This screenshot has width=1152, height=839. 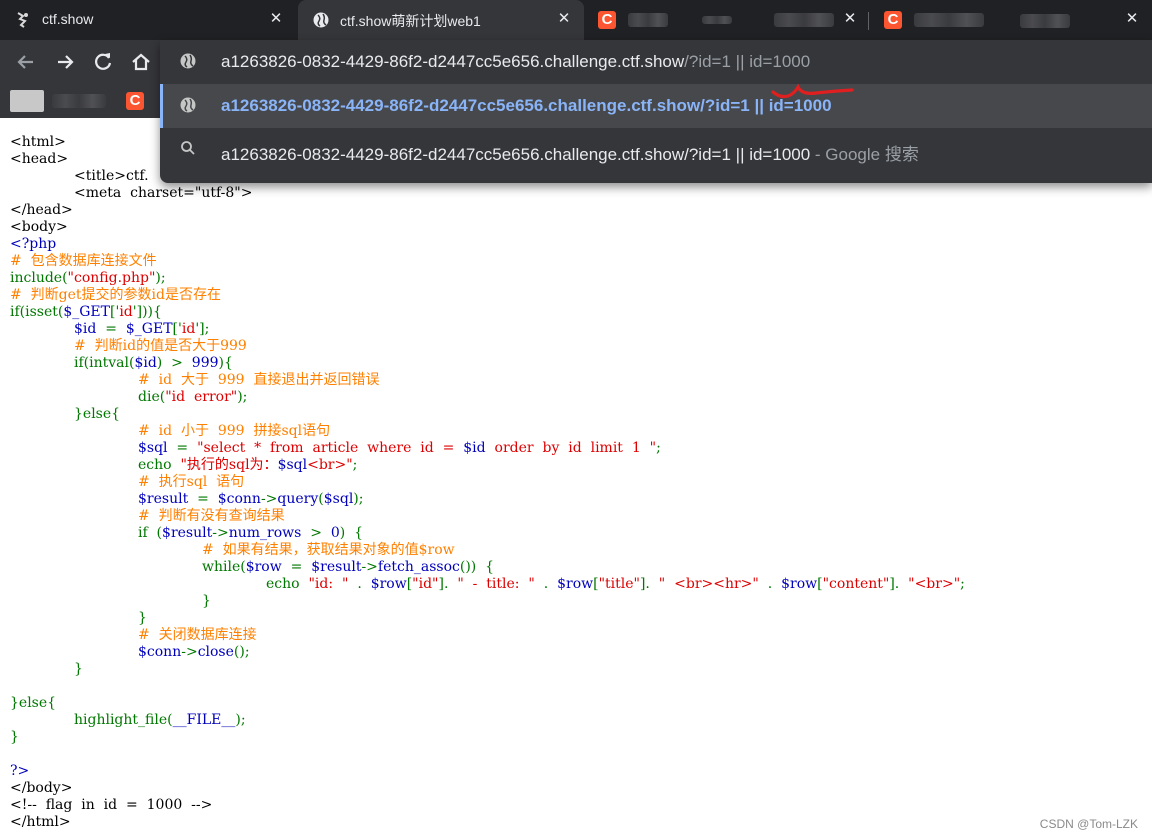 I want to click on code-token: '];, so click(x=202, y=329).